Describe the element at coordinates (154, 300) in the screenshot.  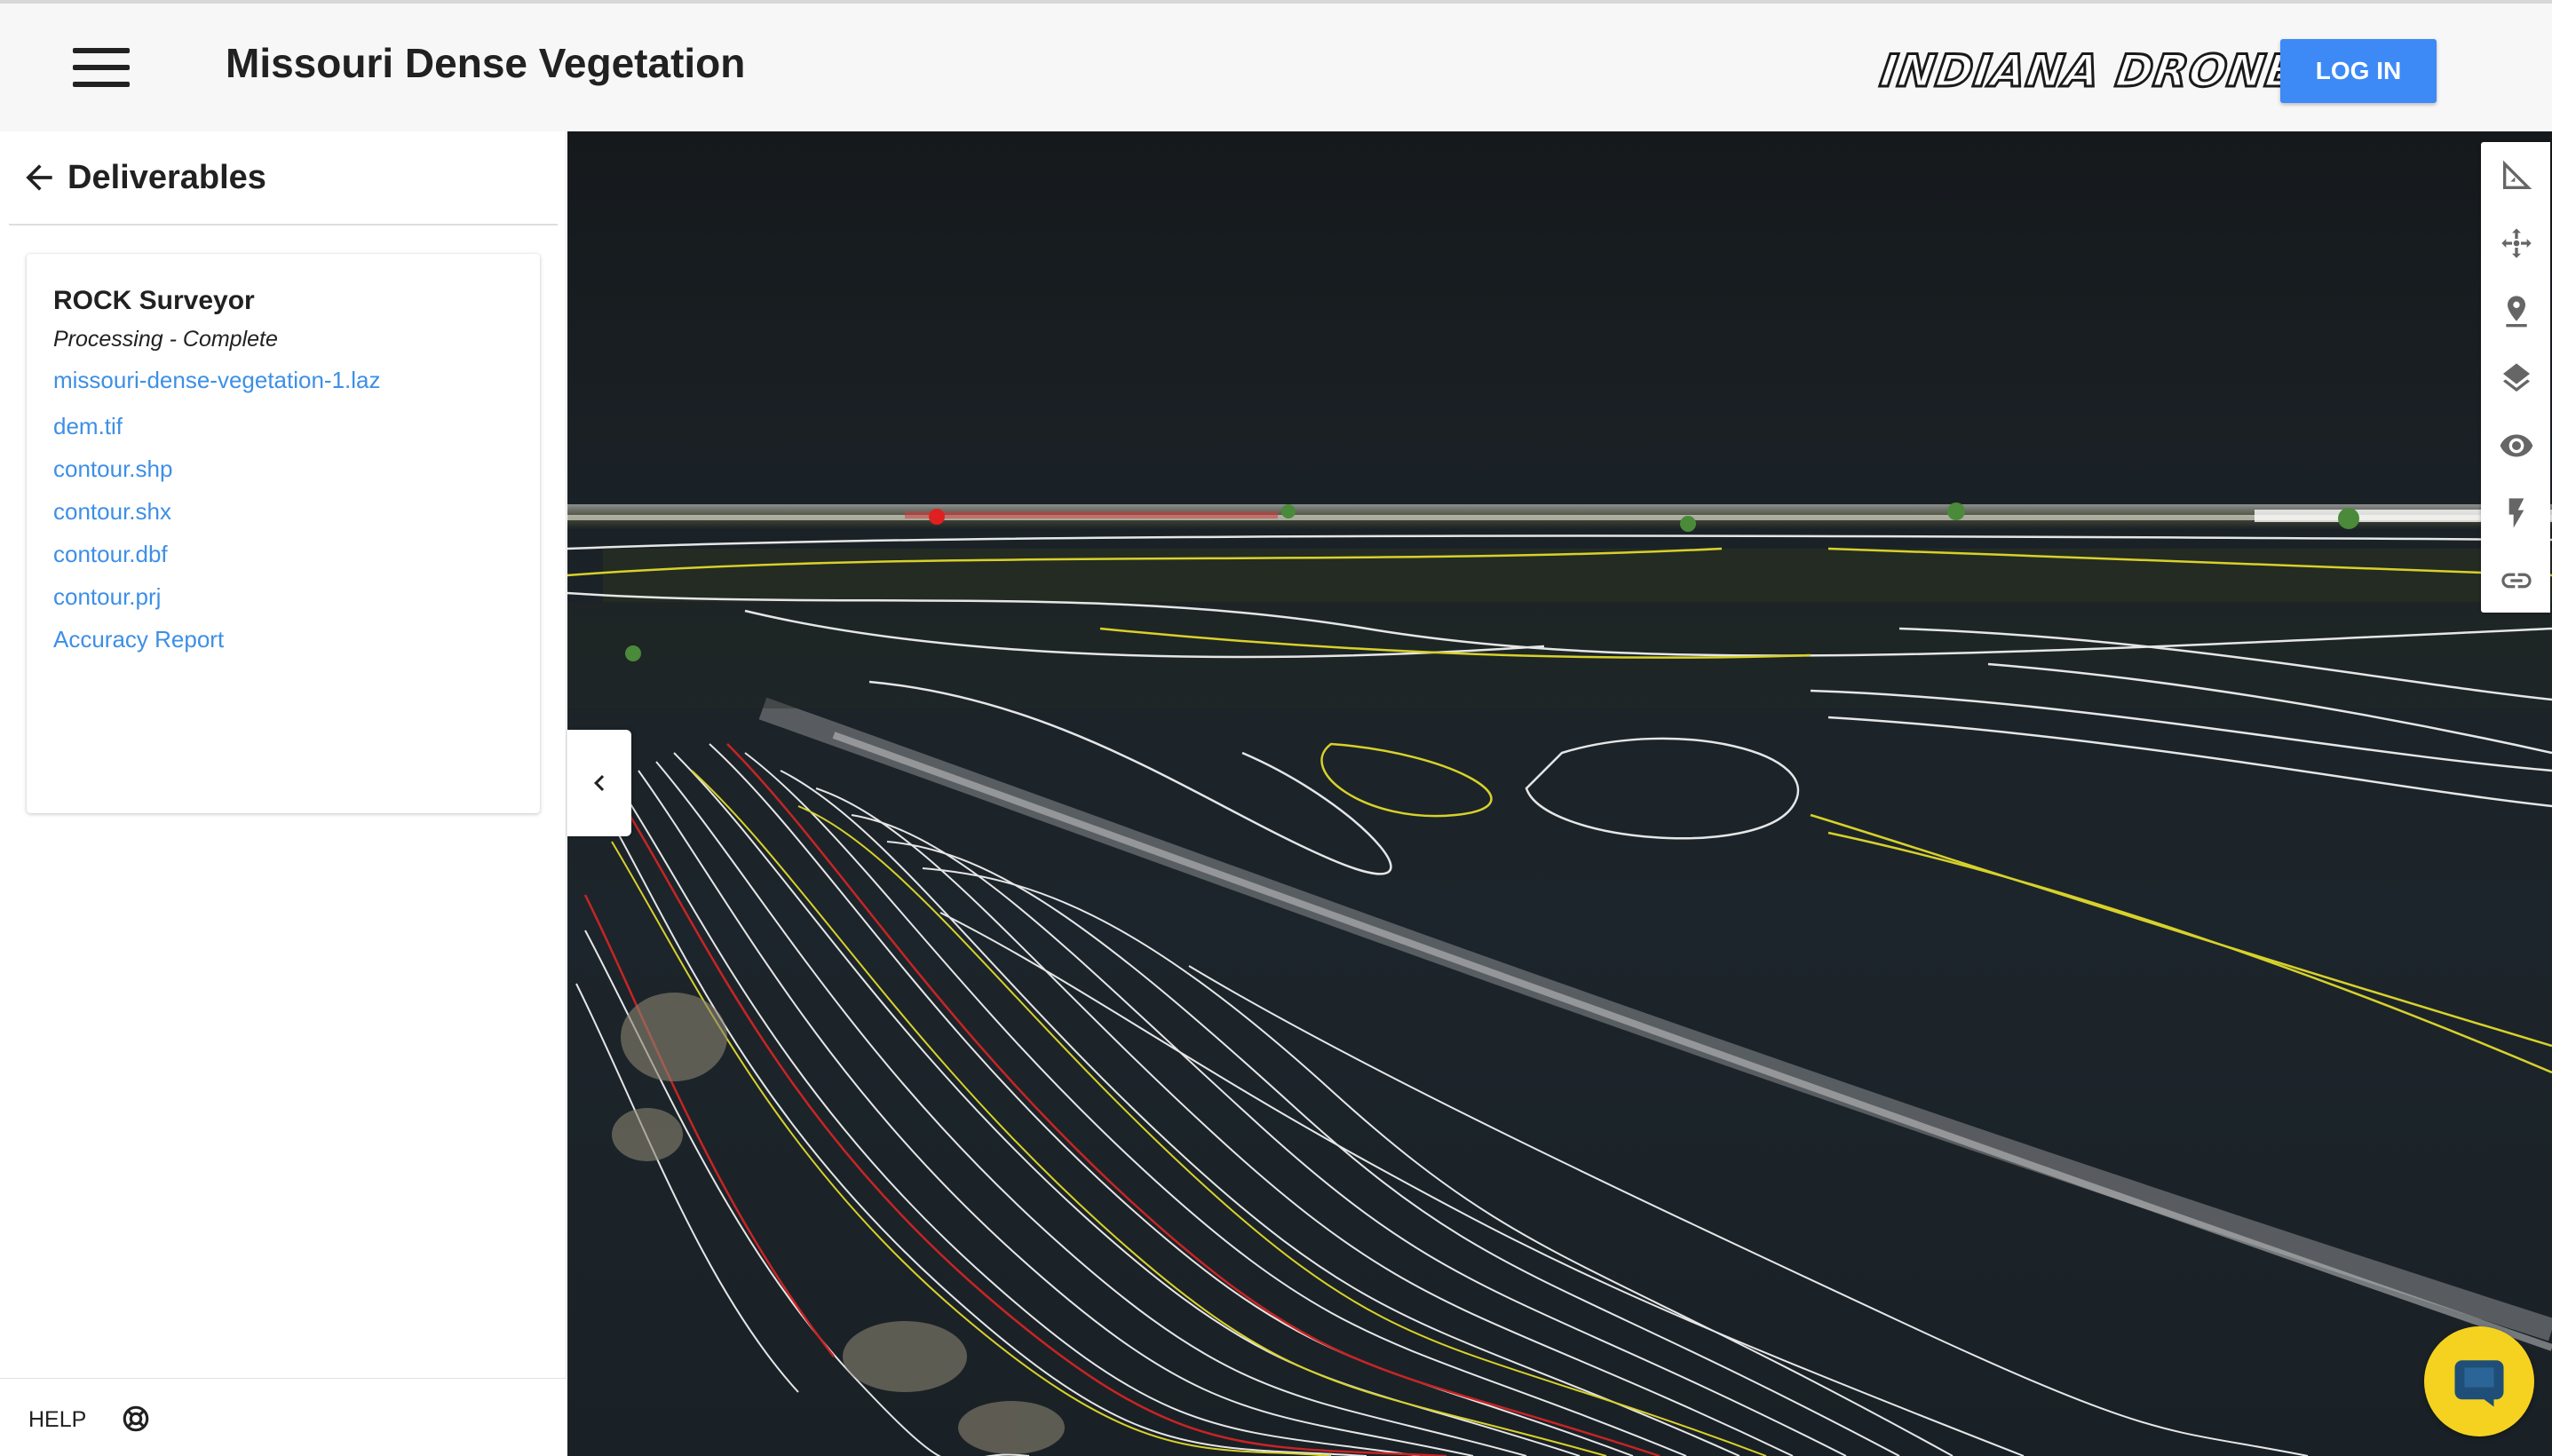
I see `card-title: ROCK Surveyor` at that location.